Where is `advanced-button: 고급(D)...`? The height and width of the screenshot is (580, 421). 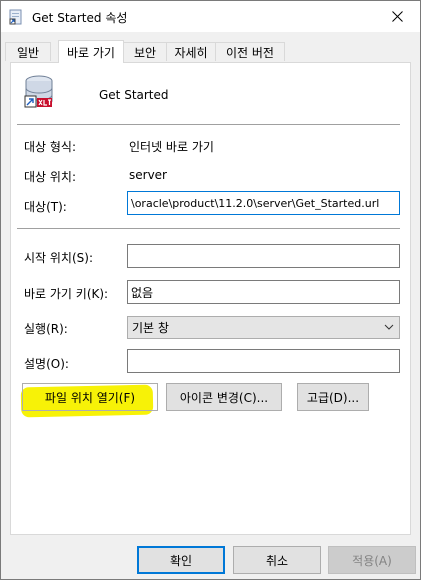
advanced-button: 고급(D)... is located at coordinates (333, 397).